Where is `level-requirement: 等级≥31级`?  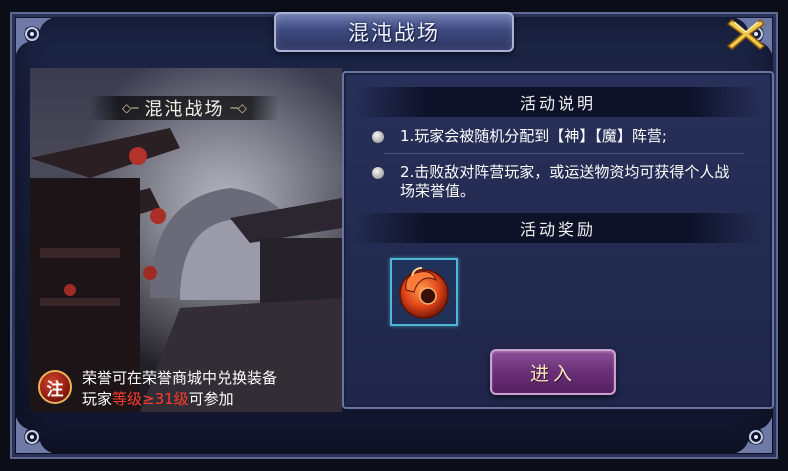 level-requirement: 等级≥31级 is located at coordinates (150, 399).